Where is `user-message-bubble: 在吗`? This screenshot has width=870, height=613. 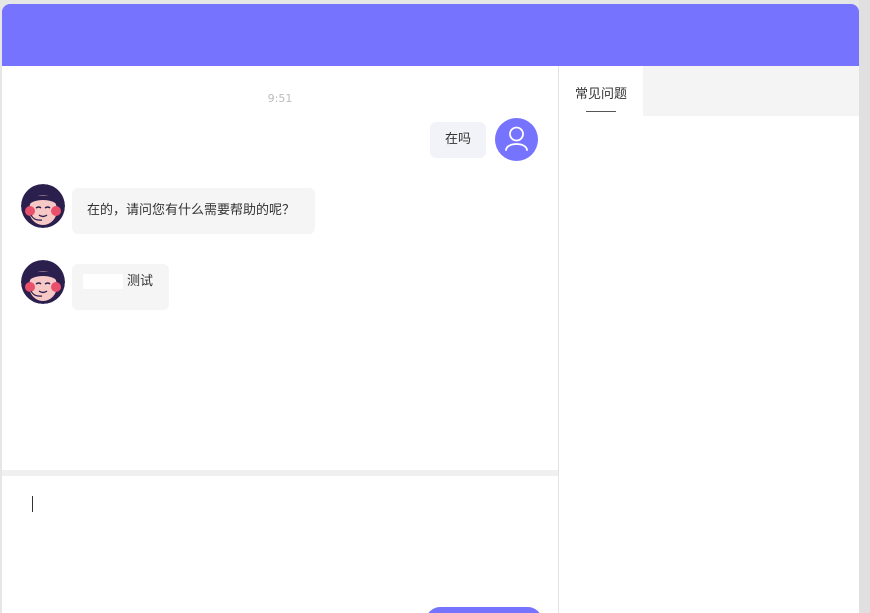 user-message-bubble: 在吗 is located at coordinates (458, 140).